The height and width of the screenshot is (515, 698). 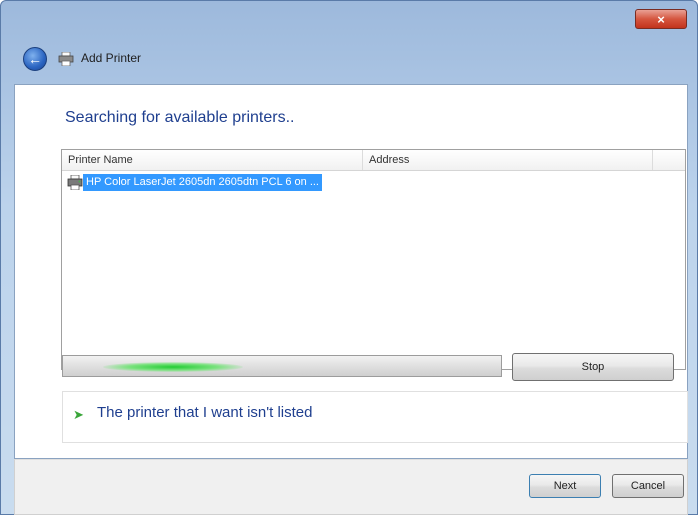 I want to click on printer-not-listed-link: The printer that I want isn't listed, so click(x=204, y=412).